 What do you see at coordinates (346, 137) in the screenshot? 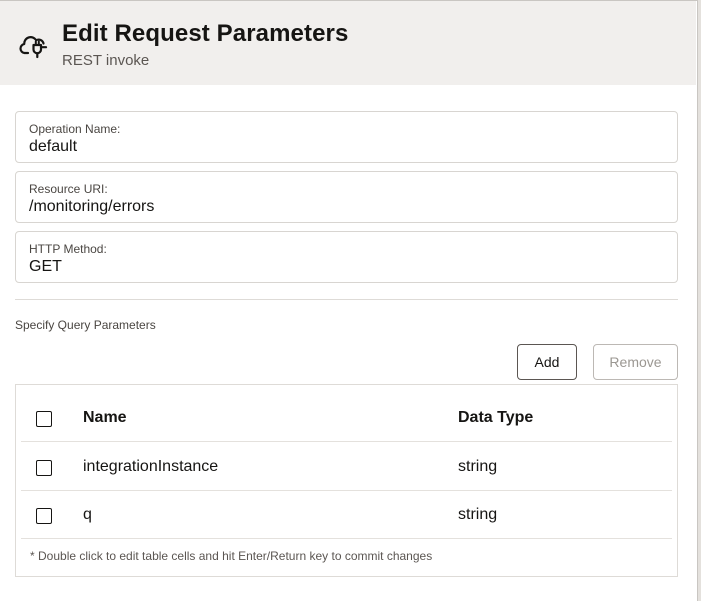
I see `operation-name-field: Operation Name: default` at bounding box center [346, 137].